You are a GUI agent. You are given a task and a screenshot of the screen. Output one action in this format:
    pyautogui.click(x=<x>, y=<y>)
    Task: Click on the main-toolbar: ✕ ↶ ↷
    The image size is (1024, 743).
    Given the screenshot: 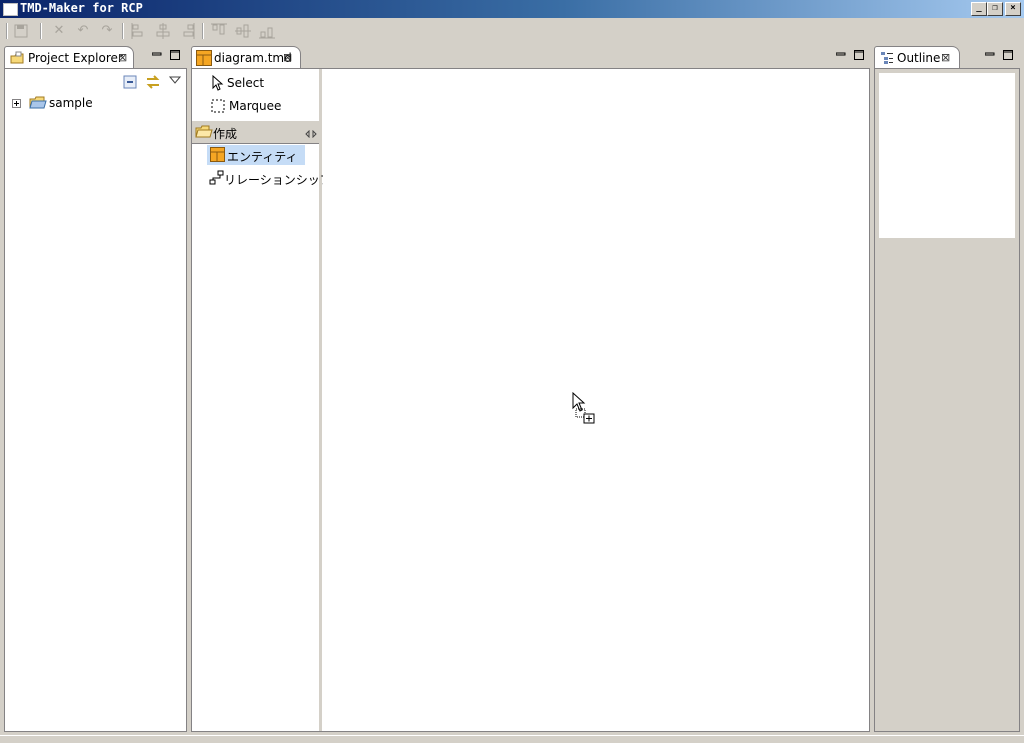 What is the action you would take?
    pyautogui.click(x=512, y=31)
    